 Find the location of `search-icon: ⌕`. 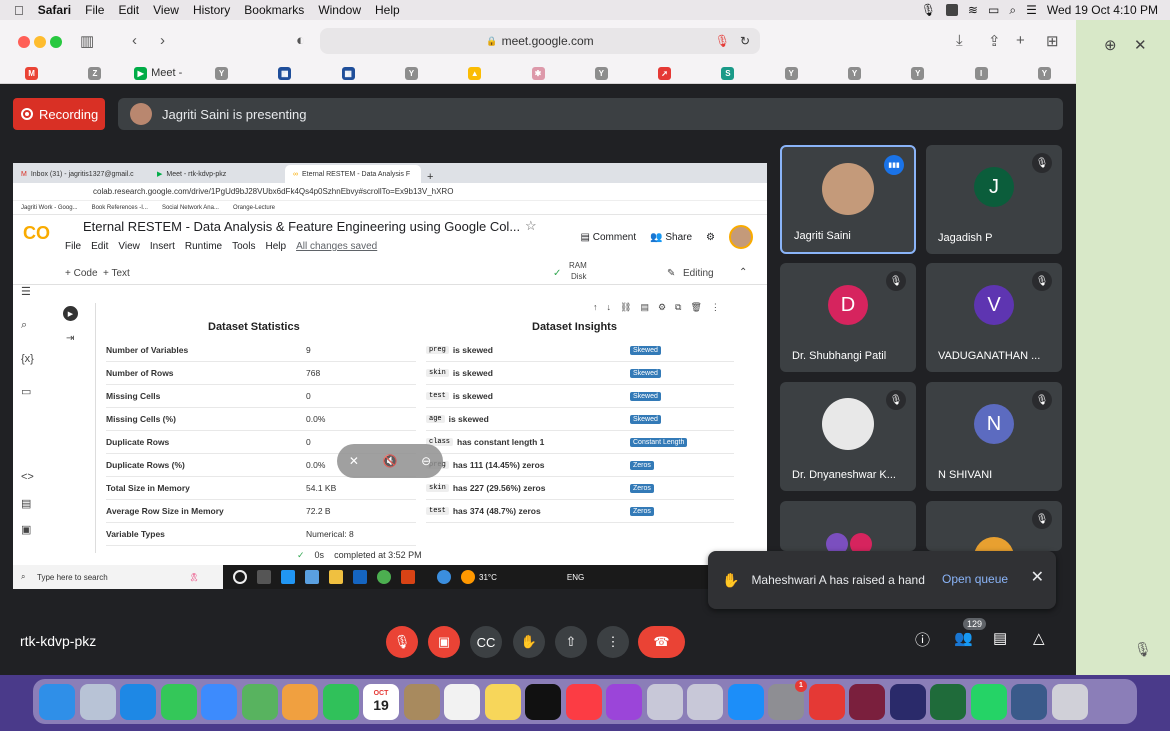

search-icon: ⌕ is located at coordinates (1012, 10).